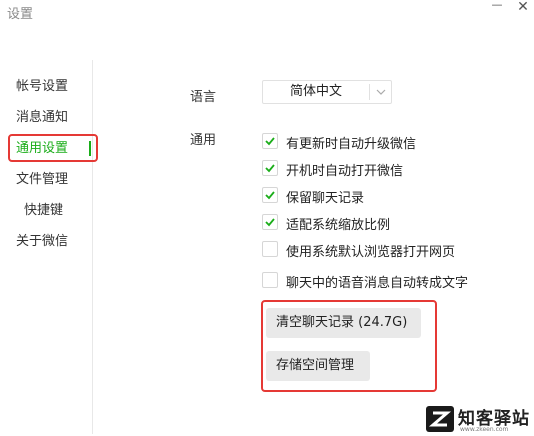  Describe the element at coordinates (20, 14) in the screenshot. I see `window-title: 设置` at that location.